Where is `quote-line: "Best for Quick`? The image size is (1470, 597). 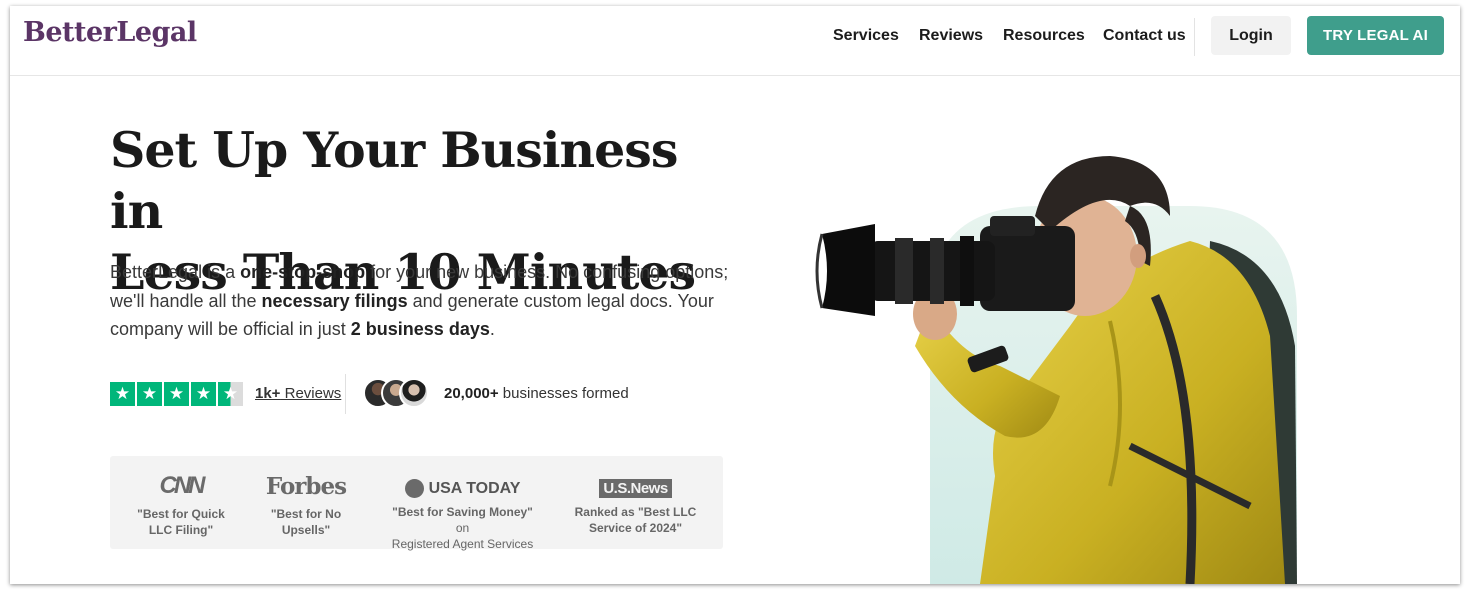
quote-line: "Best for Quick is located at coordinates (181, 514).